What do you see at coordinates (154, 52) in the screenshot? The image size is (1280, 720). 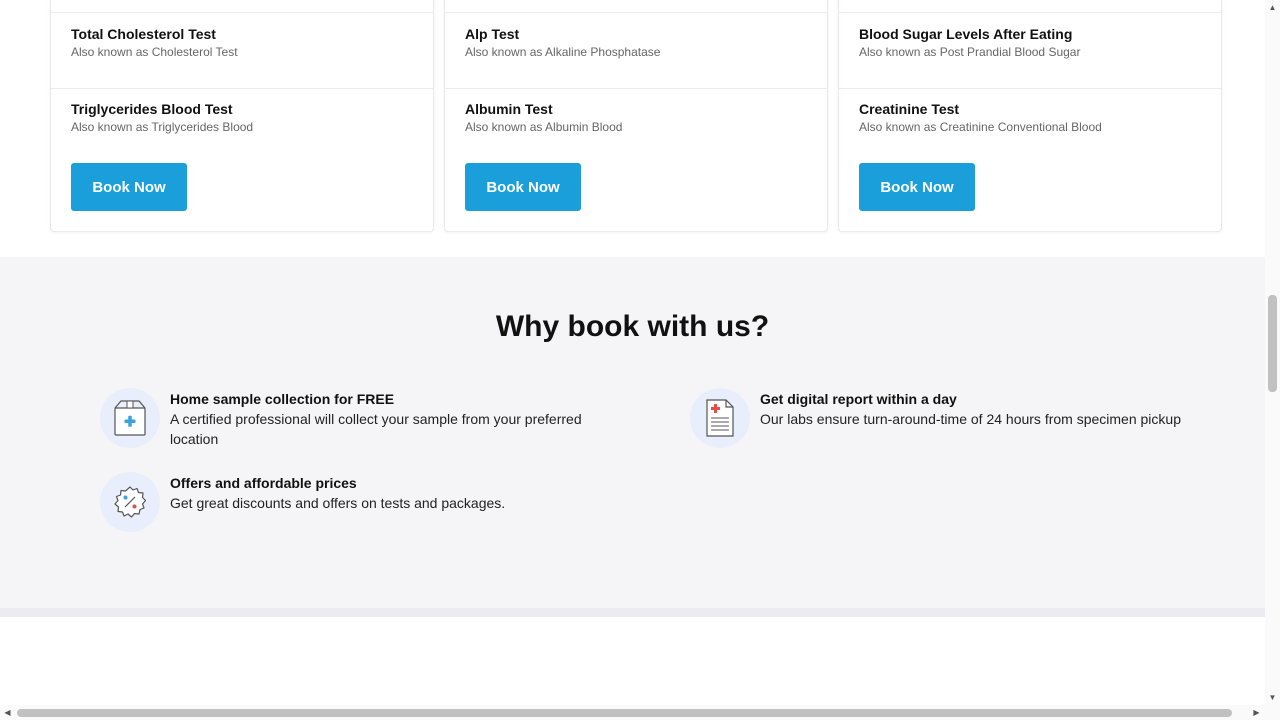 I see `test-alias: Also known as Cholesterol Test` at bounding box center [154, 52].